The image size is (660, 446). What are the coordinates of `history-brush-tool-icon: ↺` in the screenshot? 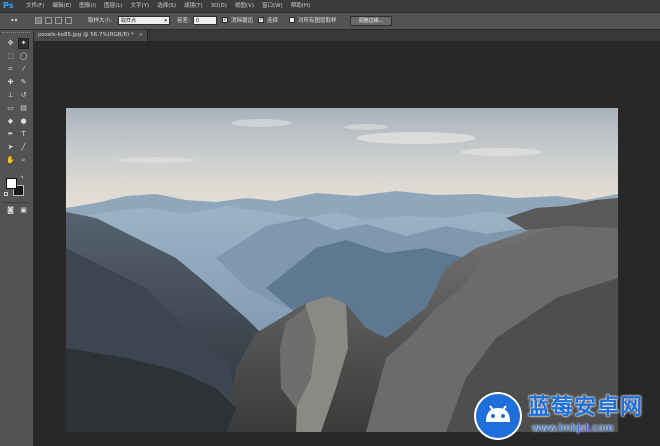 It's located at (23, 95).